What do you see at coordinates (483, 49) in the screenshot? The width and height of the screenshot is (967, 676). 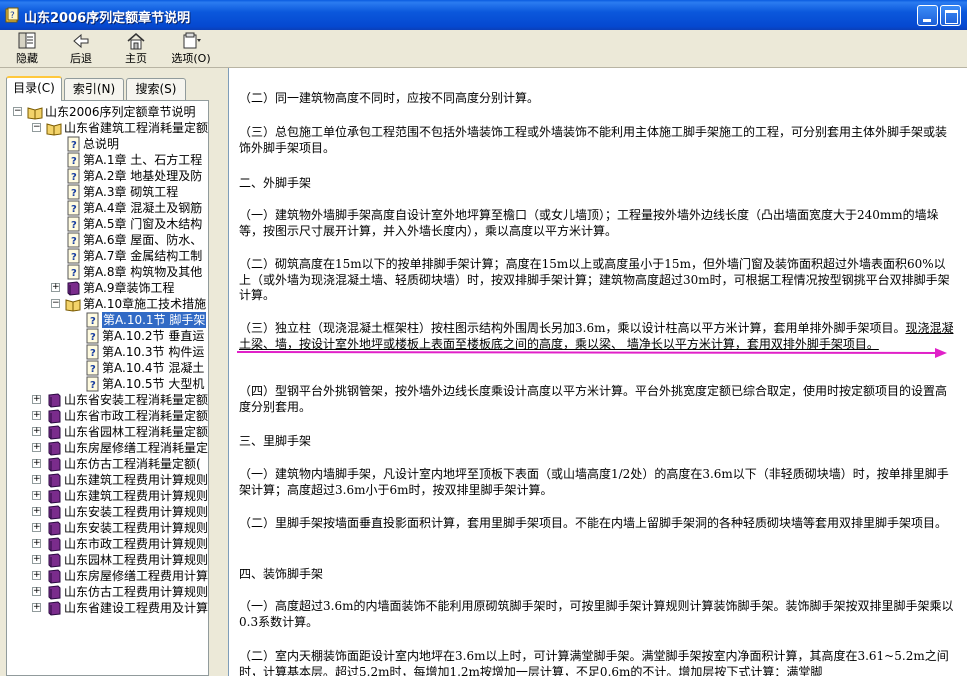 I see `toolbar: 隐藏 后退 主页 选项(O)` at bounding box center [483, 49].